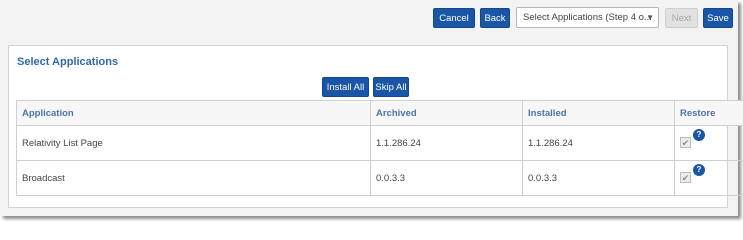 The width and height of the screenshot is (743, 240). Describe the element at coordinates (454, 18) in the screenshot. I see `cancel-button: Cancel` at that location.